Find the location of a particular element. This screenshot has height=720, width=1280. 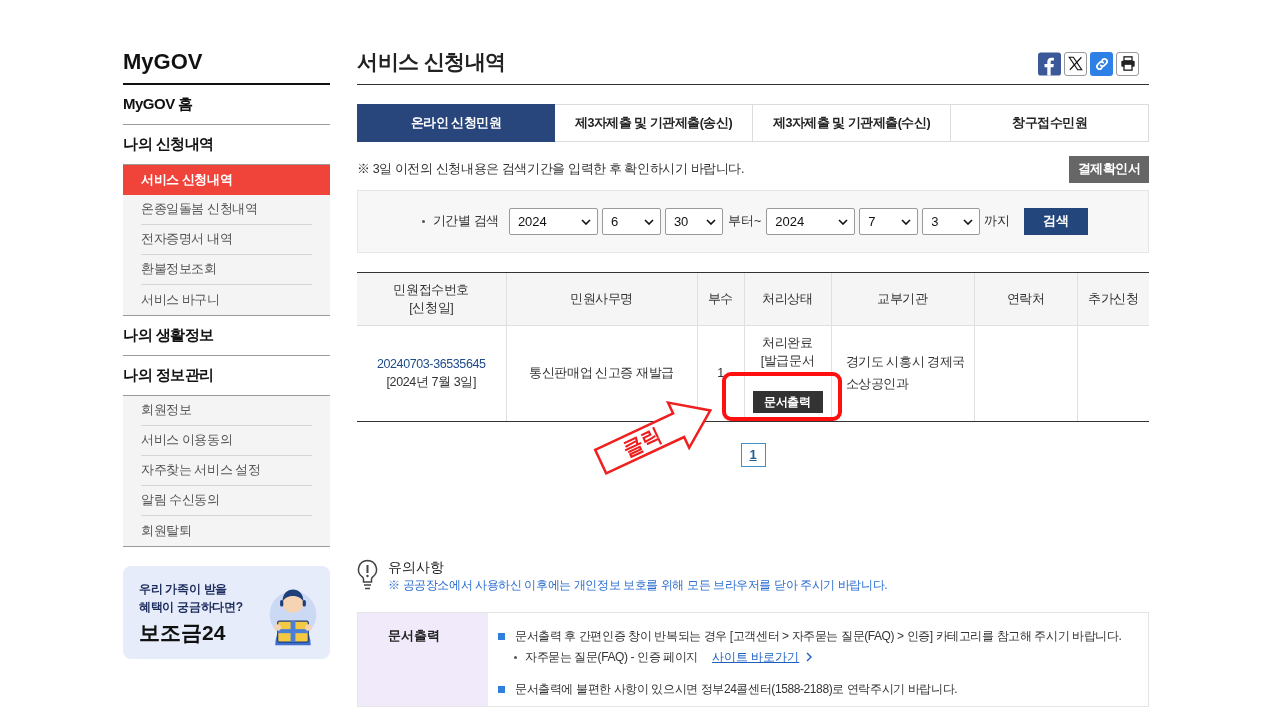

table-cell: 경기도 시흥시 경제국 소상공인과 is located at coordinates (902, 373).